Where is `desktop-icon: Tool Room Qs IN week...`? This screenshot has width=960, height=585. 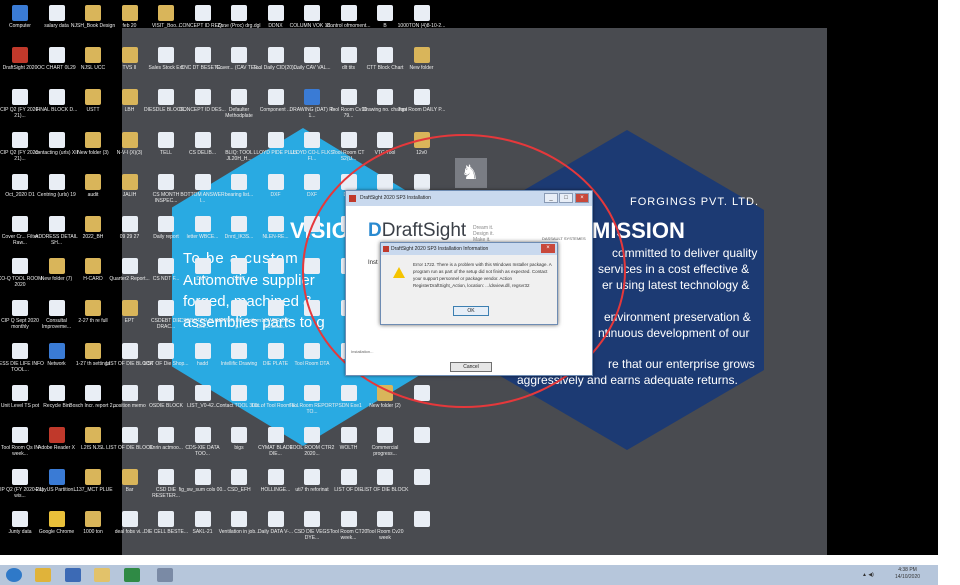 desktop-icon: Tool Room Qs IN week... is located at coordinates (20, 444).